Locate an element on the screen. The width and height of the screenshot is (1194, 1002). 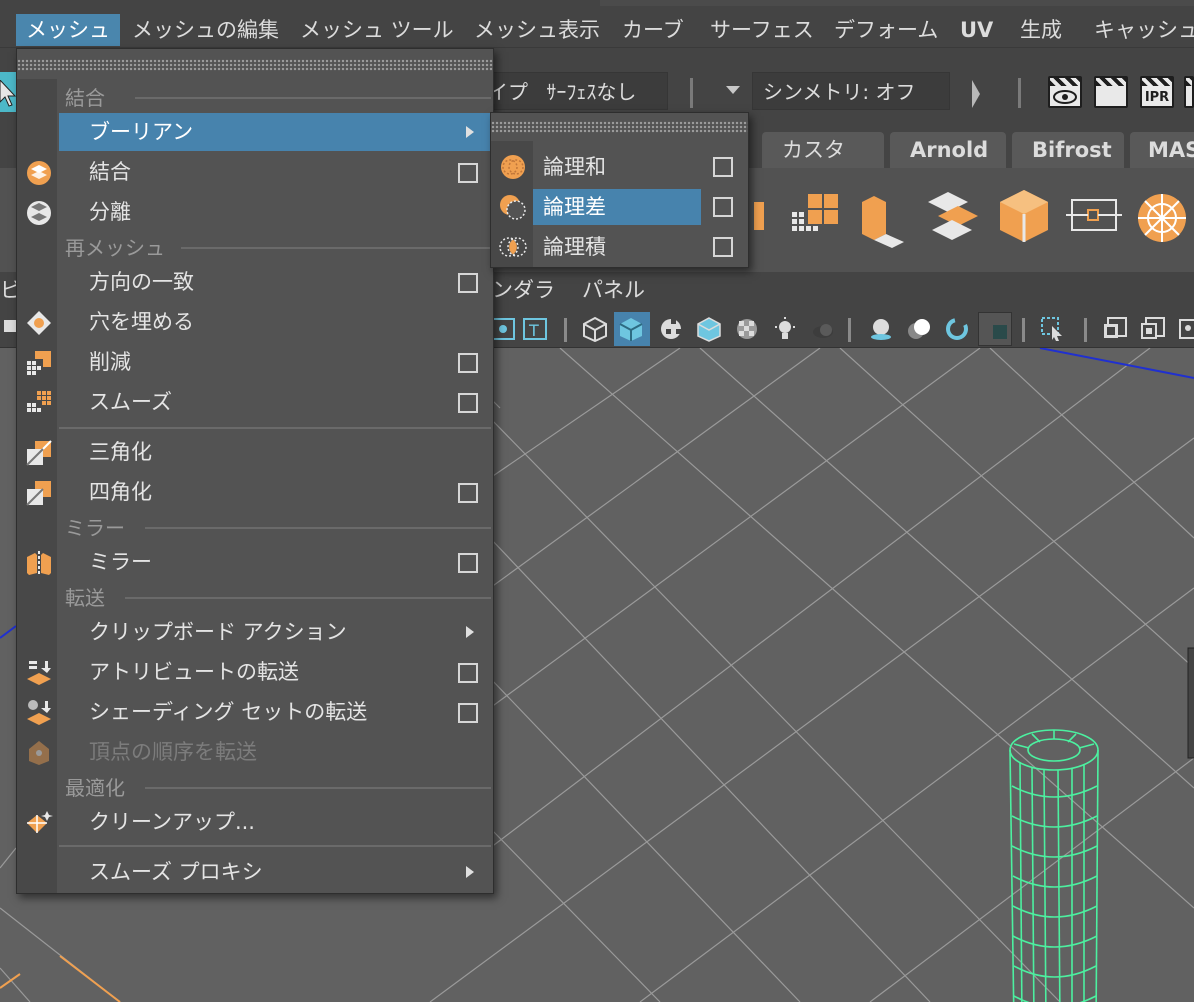
resolution-gate-icon is located at coordinates (1153, 329).